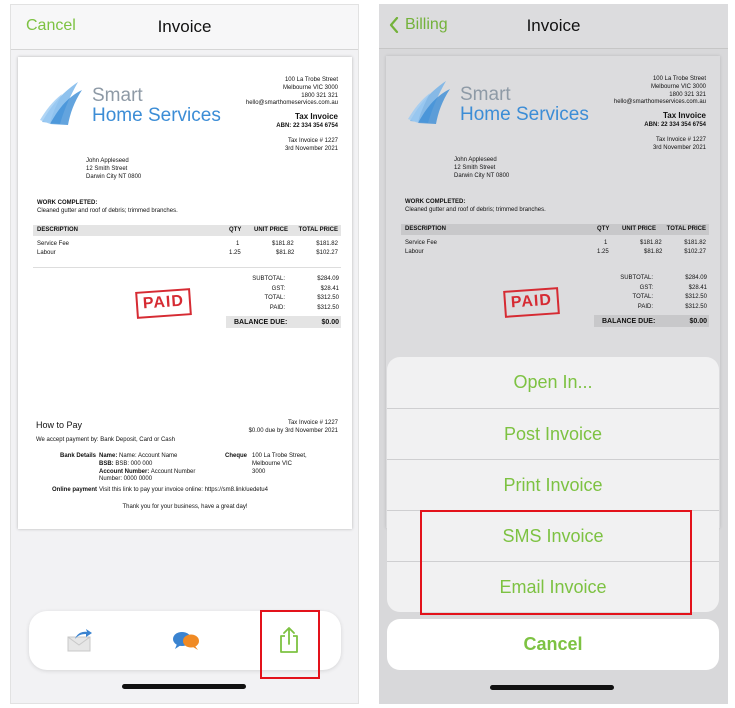  I want to click on paid-stamp: PAID, so click(531, 302).